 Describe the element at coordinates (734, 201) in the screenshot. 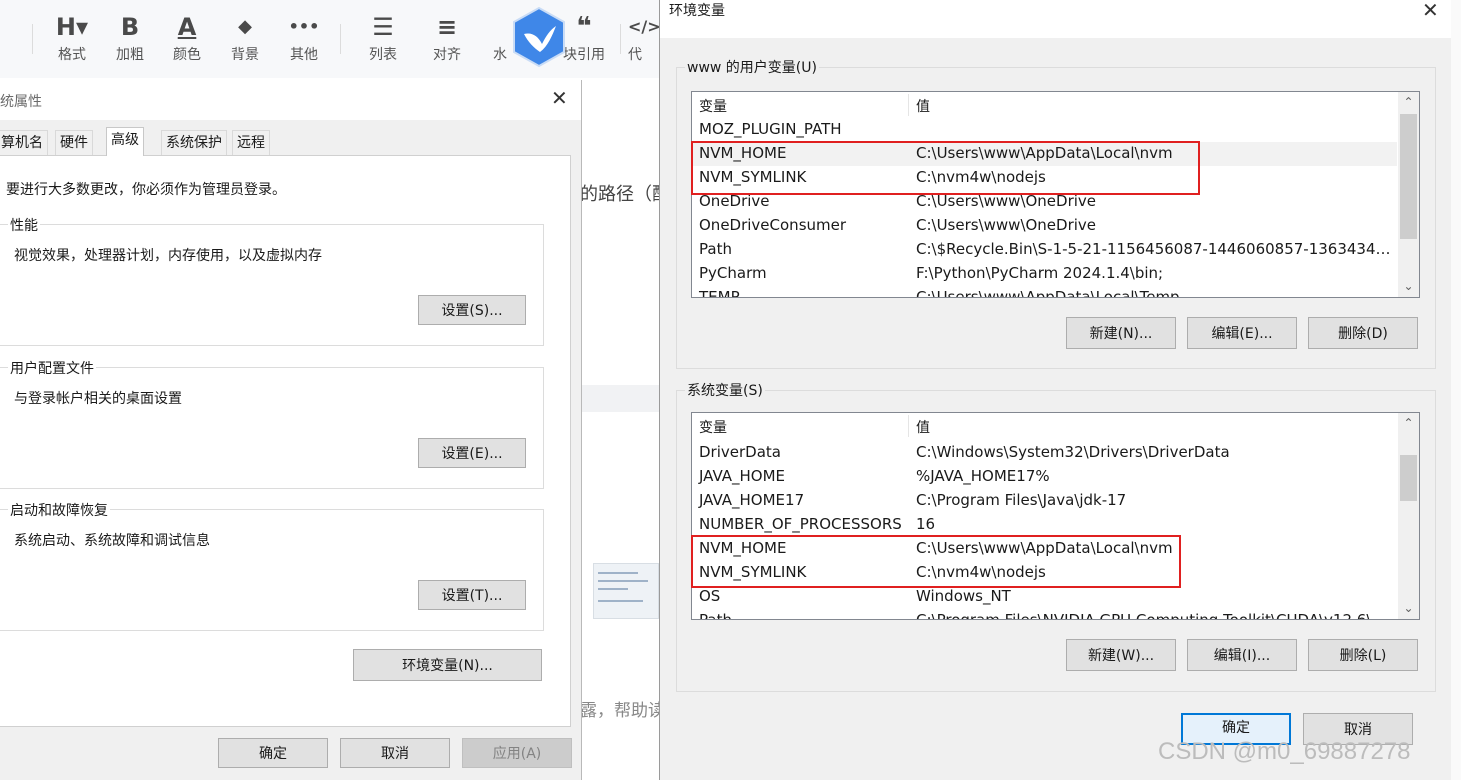

I see `variable-name: OneDrive` at that location.